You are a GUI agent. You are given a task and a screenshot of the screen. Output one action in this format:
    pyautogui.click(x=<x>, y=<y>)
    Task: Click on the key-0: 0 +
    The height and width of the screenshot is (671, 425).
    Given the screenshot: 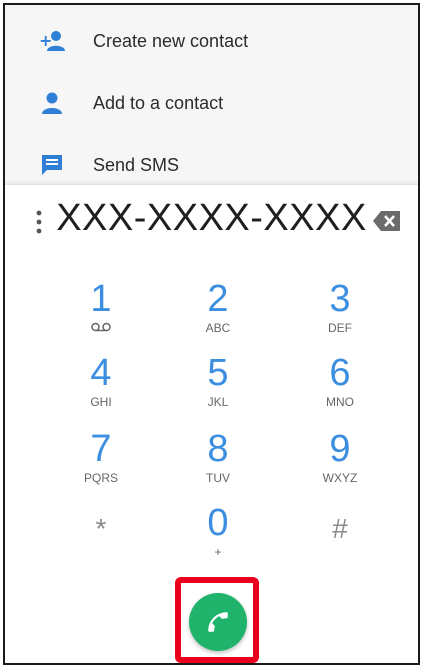 What is the action you would take?
    pyautogui.click(x=218, y=540)
    